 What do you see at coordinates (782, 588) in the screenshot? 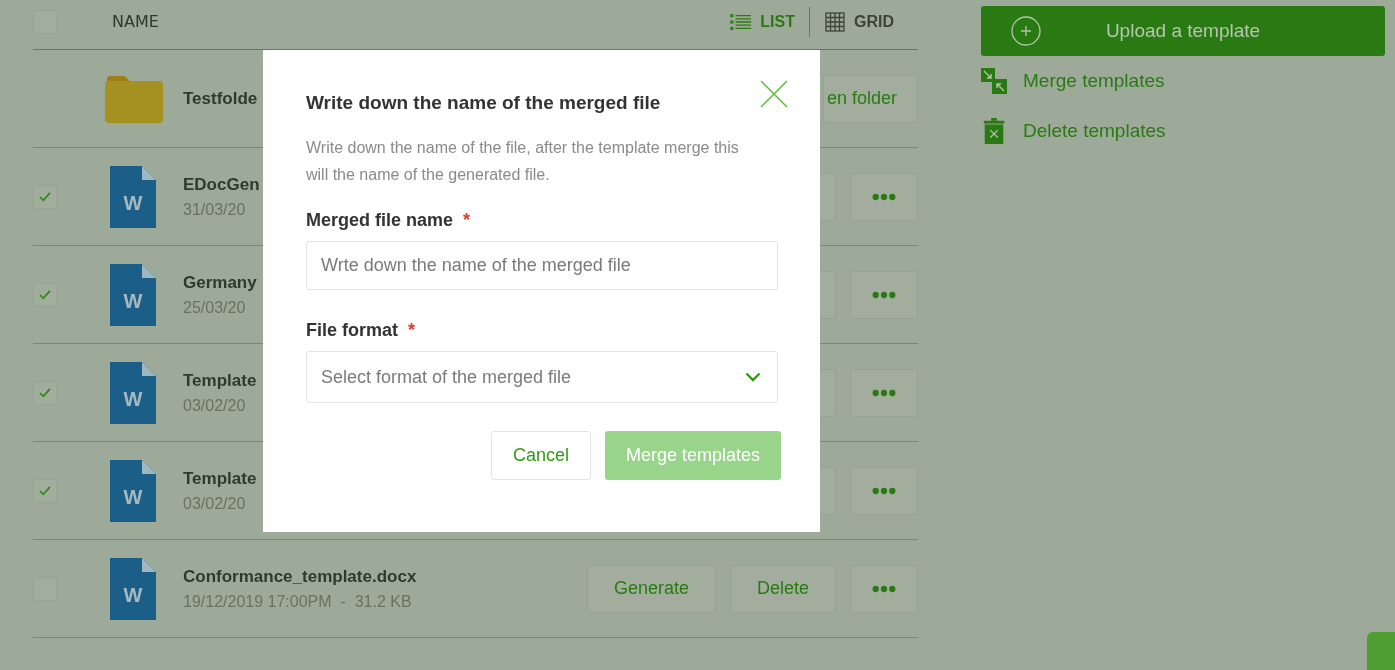
I see `action-button: Delete` at bounding box center [782, 588].